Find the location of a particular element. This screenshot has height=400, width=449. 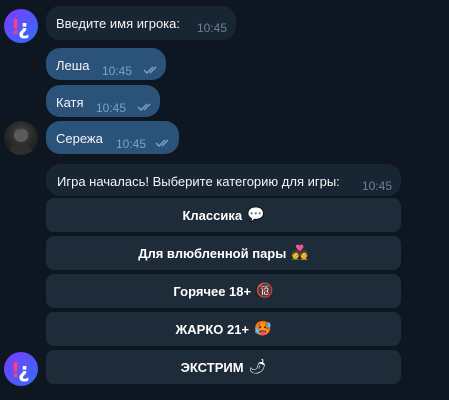

category-button-hot18: Горячее 18+ 🔞 is located at coordinates (223, 291).